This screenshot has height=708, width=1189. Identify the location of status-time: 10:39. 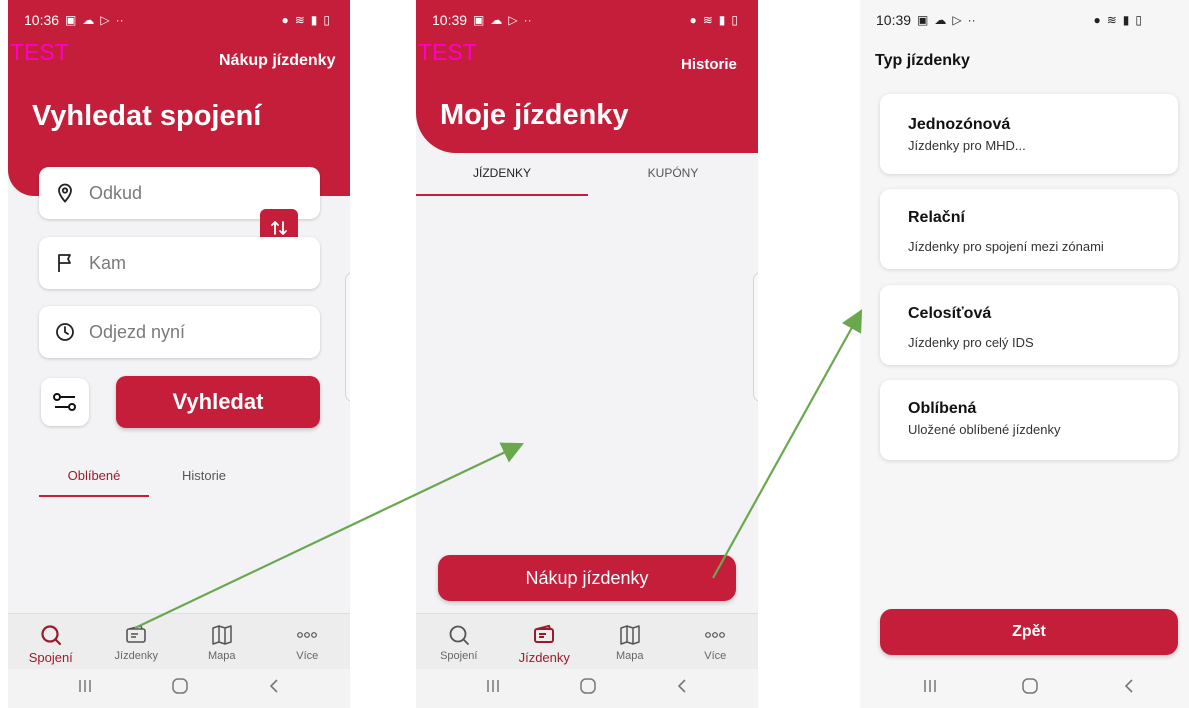
(450, 20).